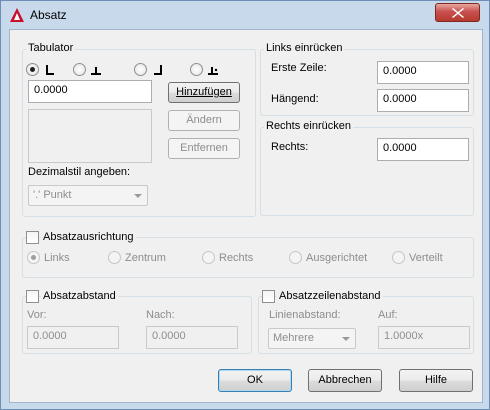 This screenshot has width=490, height=410. What do you see at coordinates (140, 69) in the screenshot?
I see `tab-type-right-radio` at bounding box center [140, 69].